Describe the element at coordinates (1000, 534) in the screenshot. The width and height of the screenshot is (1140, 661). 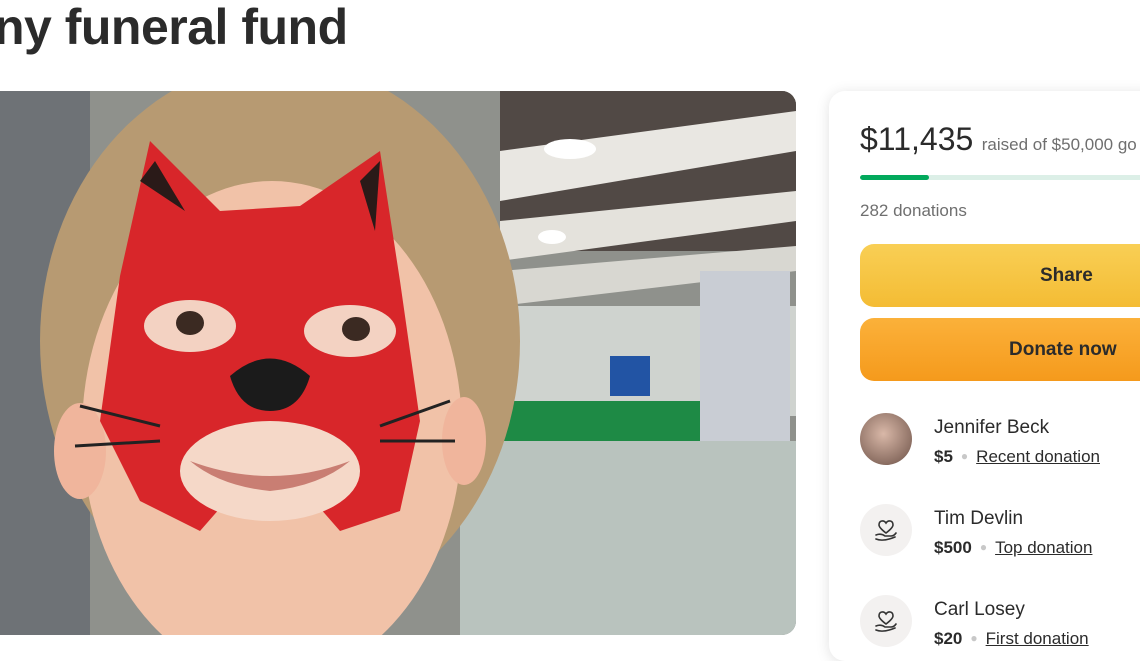
I see `donor-item: Tim Devlin $500 ● Top donation` at that location.